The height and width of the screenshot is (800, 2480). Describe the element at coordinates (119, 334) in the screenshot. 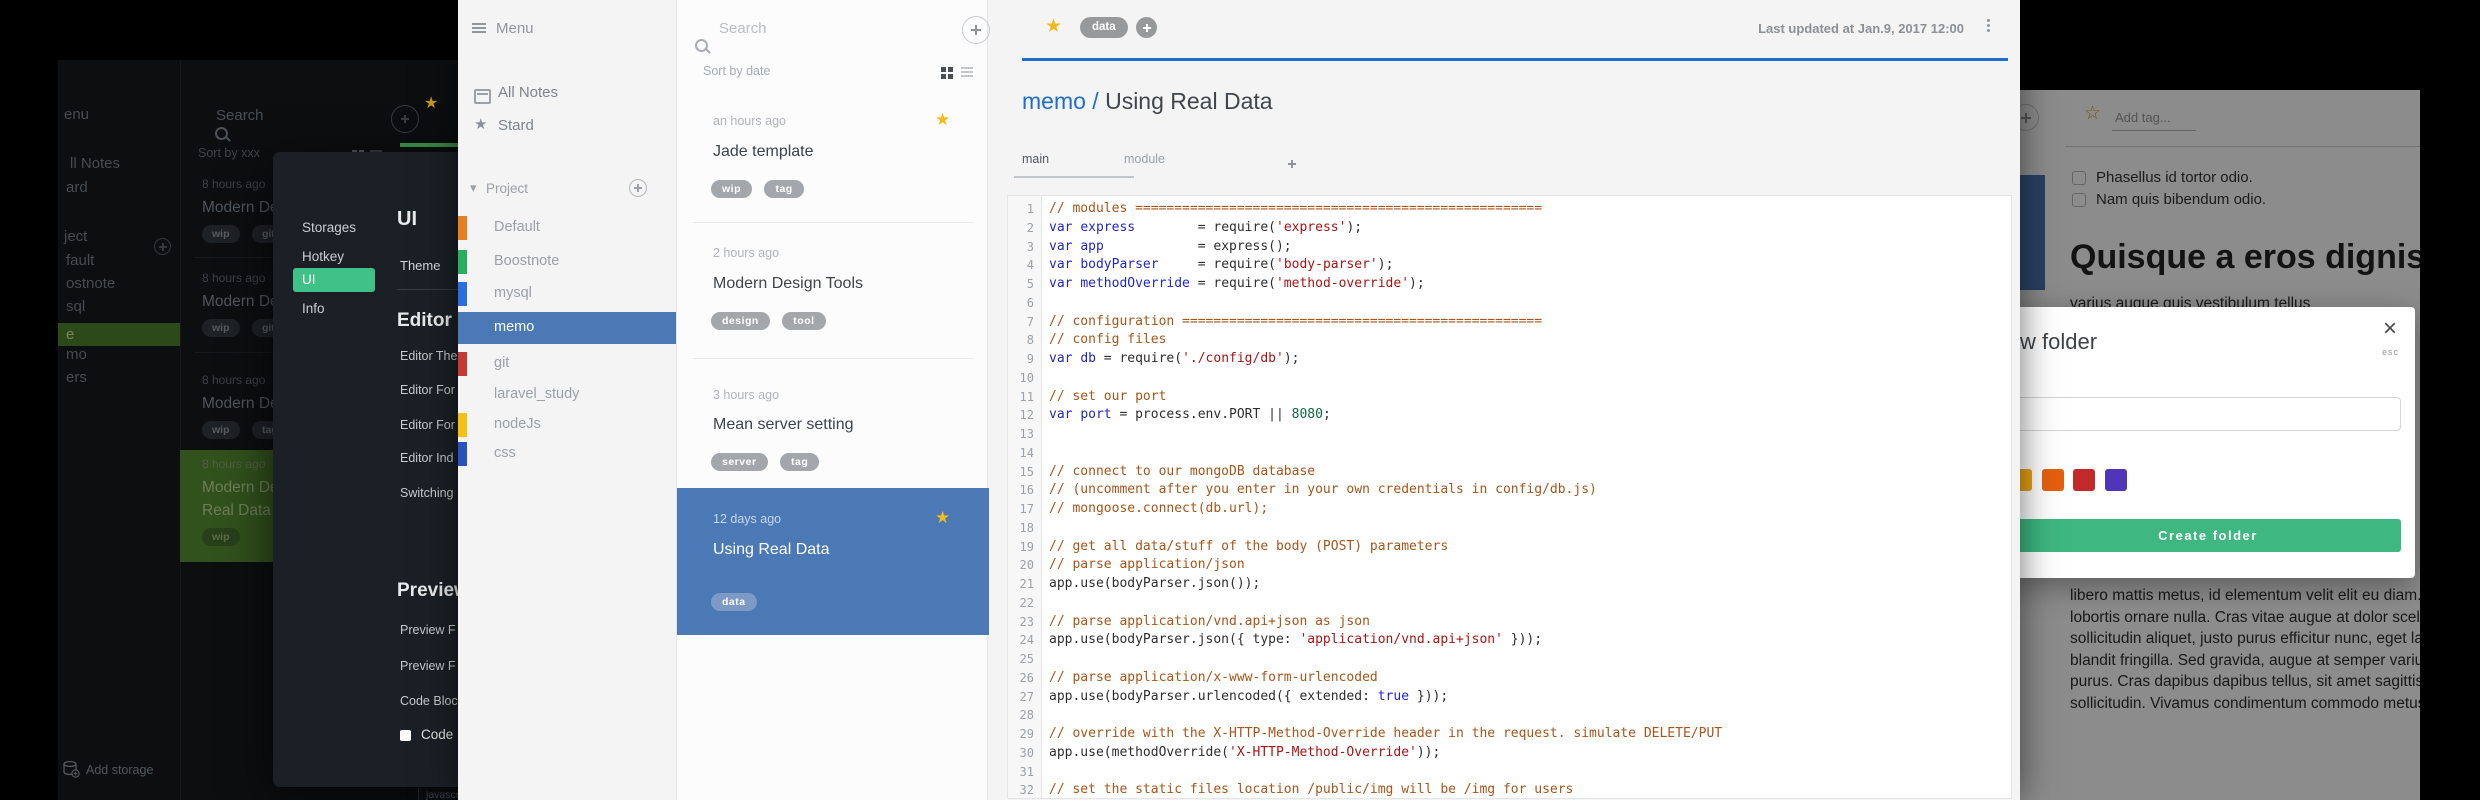

I see `dark-folder-item-selected: e` at that location.